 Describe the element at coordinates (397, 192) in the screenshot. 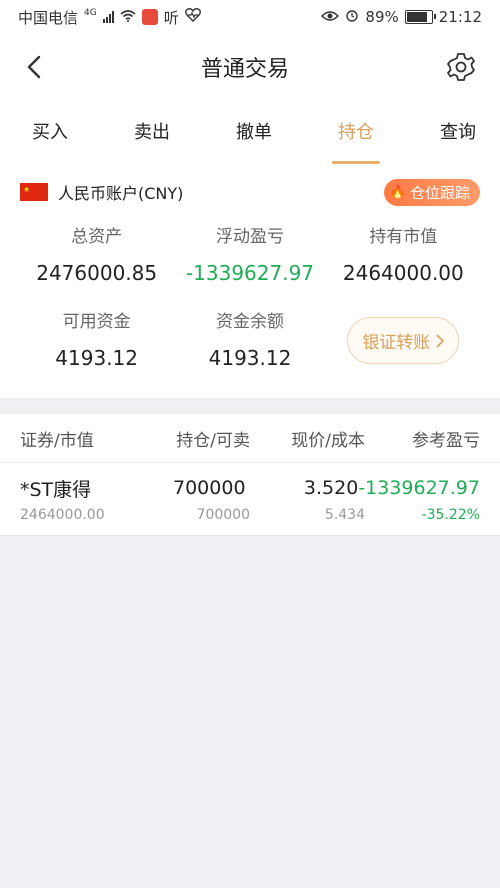

I see `flame-icon: 🔥` at that location.